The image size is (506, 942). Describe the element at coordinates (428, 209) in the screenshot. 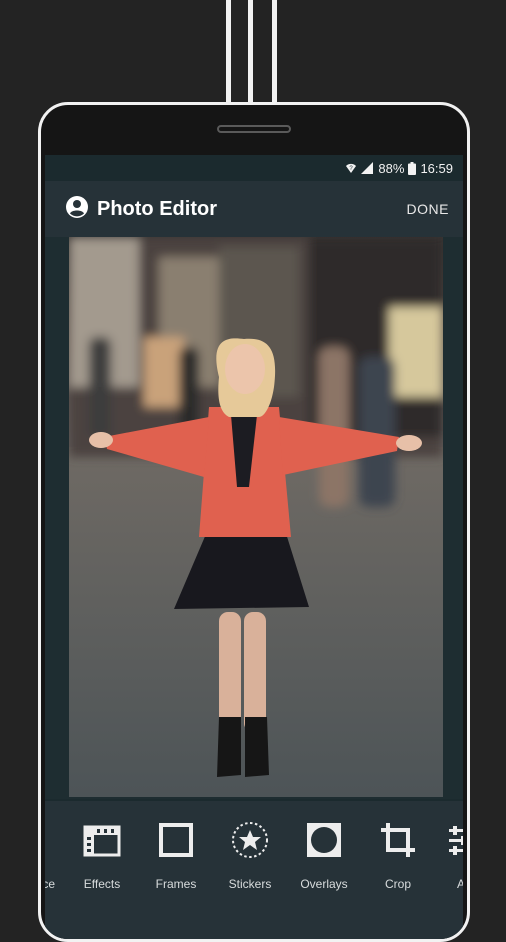

I see `done-button: DONE` at that location.